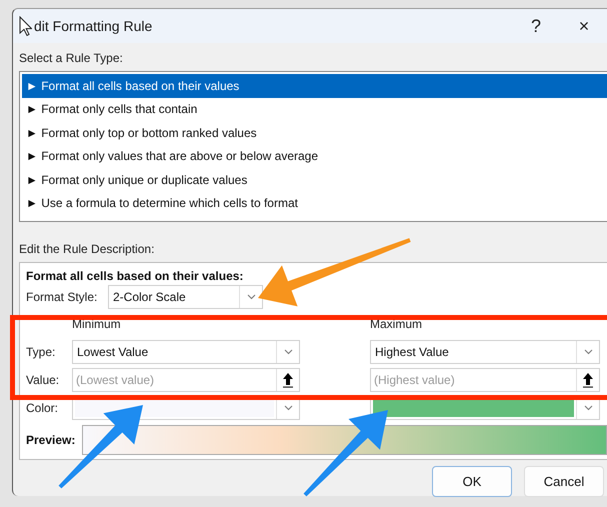  I want to click on cancel-button: Cancel, so click(564, 481).